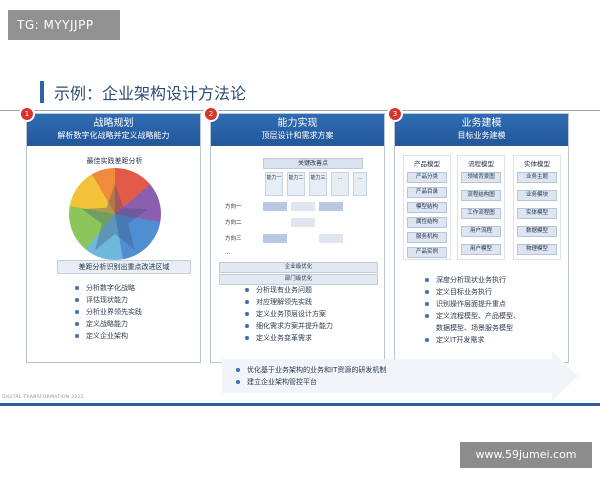  I want to click on model-item: 物理模型, so click(537, 249).